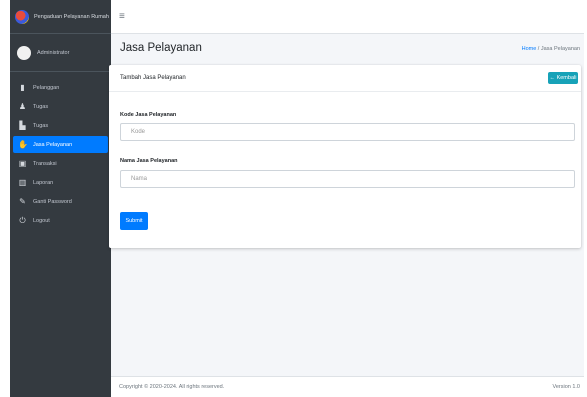 The image size is (587, 397). What do you see at coordinates (347, 17) in the screenshot?
I see `top-navbar: ≡` at bounding box center [347, 17].